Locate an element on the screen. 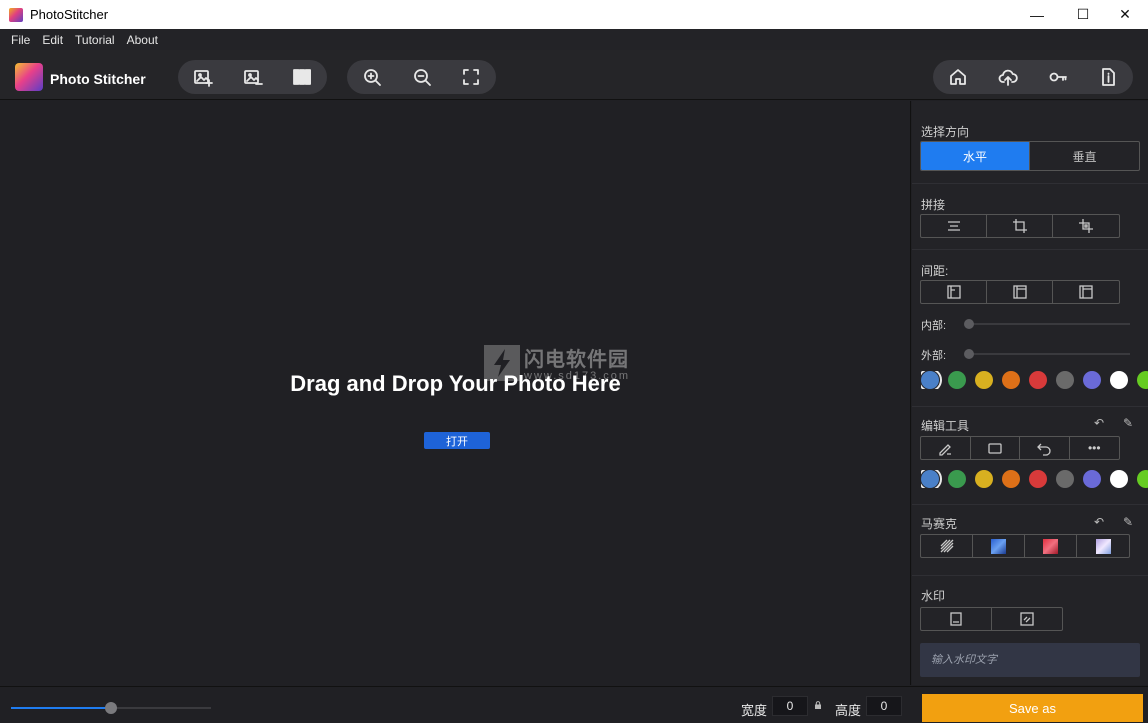 This screenshot has height=723, width=1148. crop-alt-icon is located at coordinates (1086, 226).